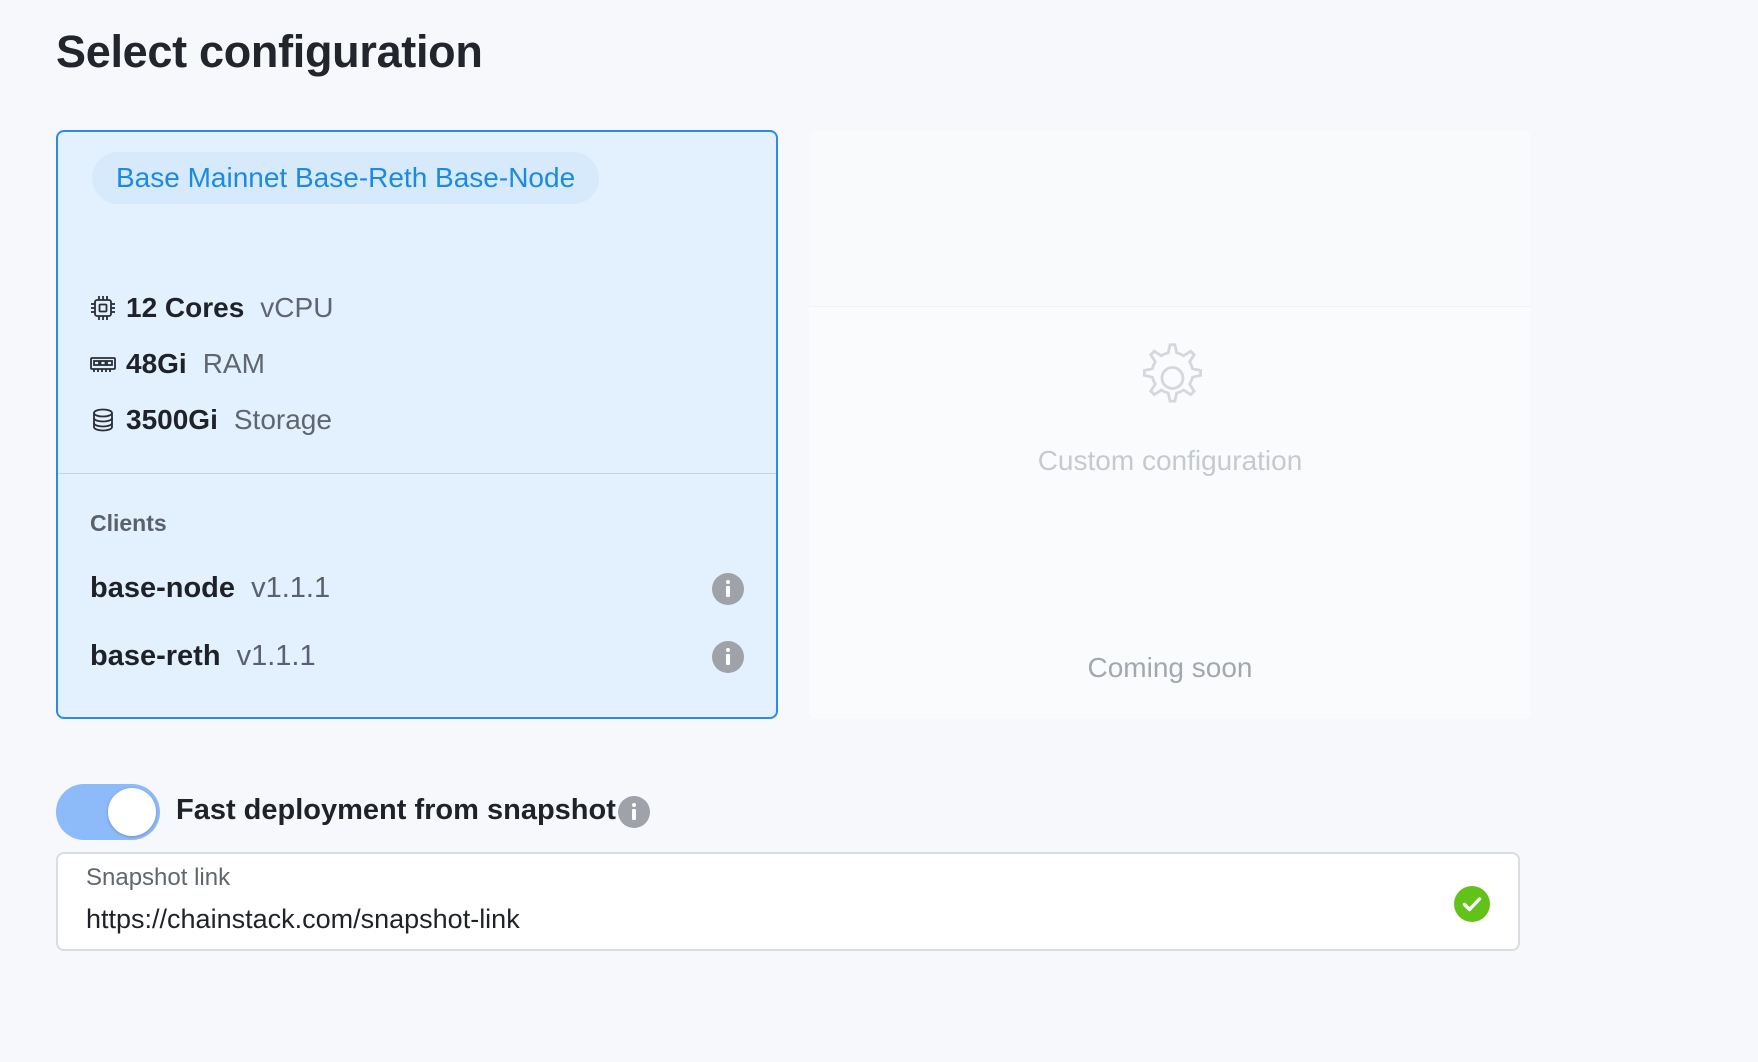  What do you see at coordinates (103, 308) in the screenshot?
I see `cpu-icon` at bounding box center [103, 308].